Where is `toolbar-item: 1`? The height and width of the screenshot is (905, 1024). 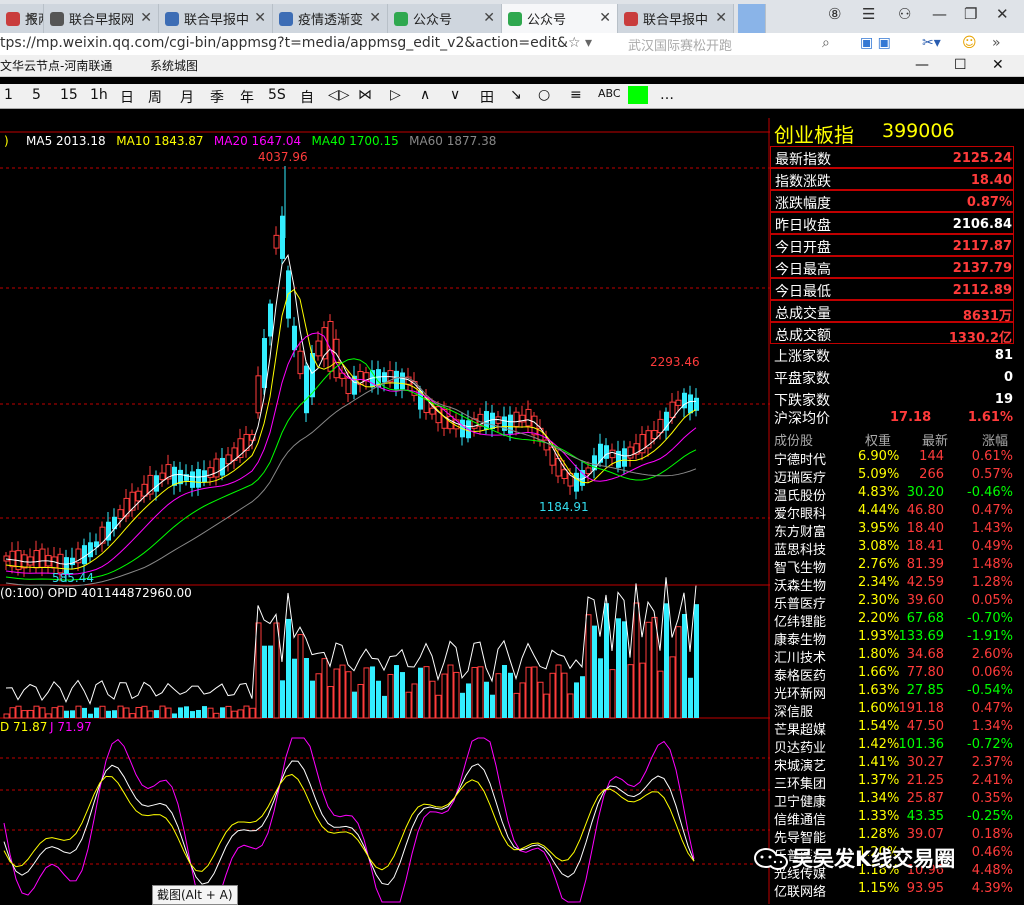
toolbar-item: 1 is located at coordinates (8, 95).